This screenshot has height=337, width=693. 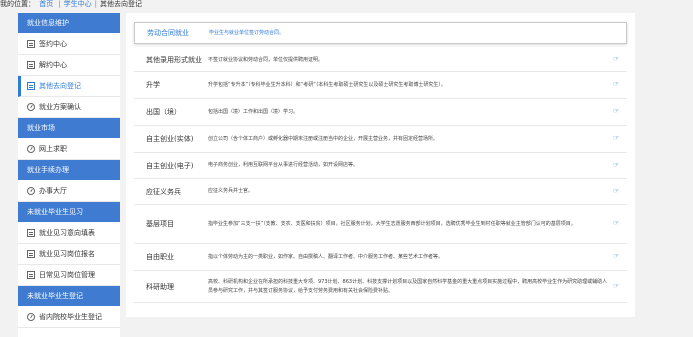 What do you see at coordinates (69, 149) in the screenshot?
I see `sidebar-item: 网上求职` at bounding box center [69, 149].